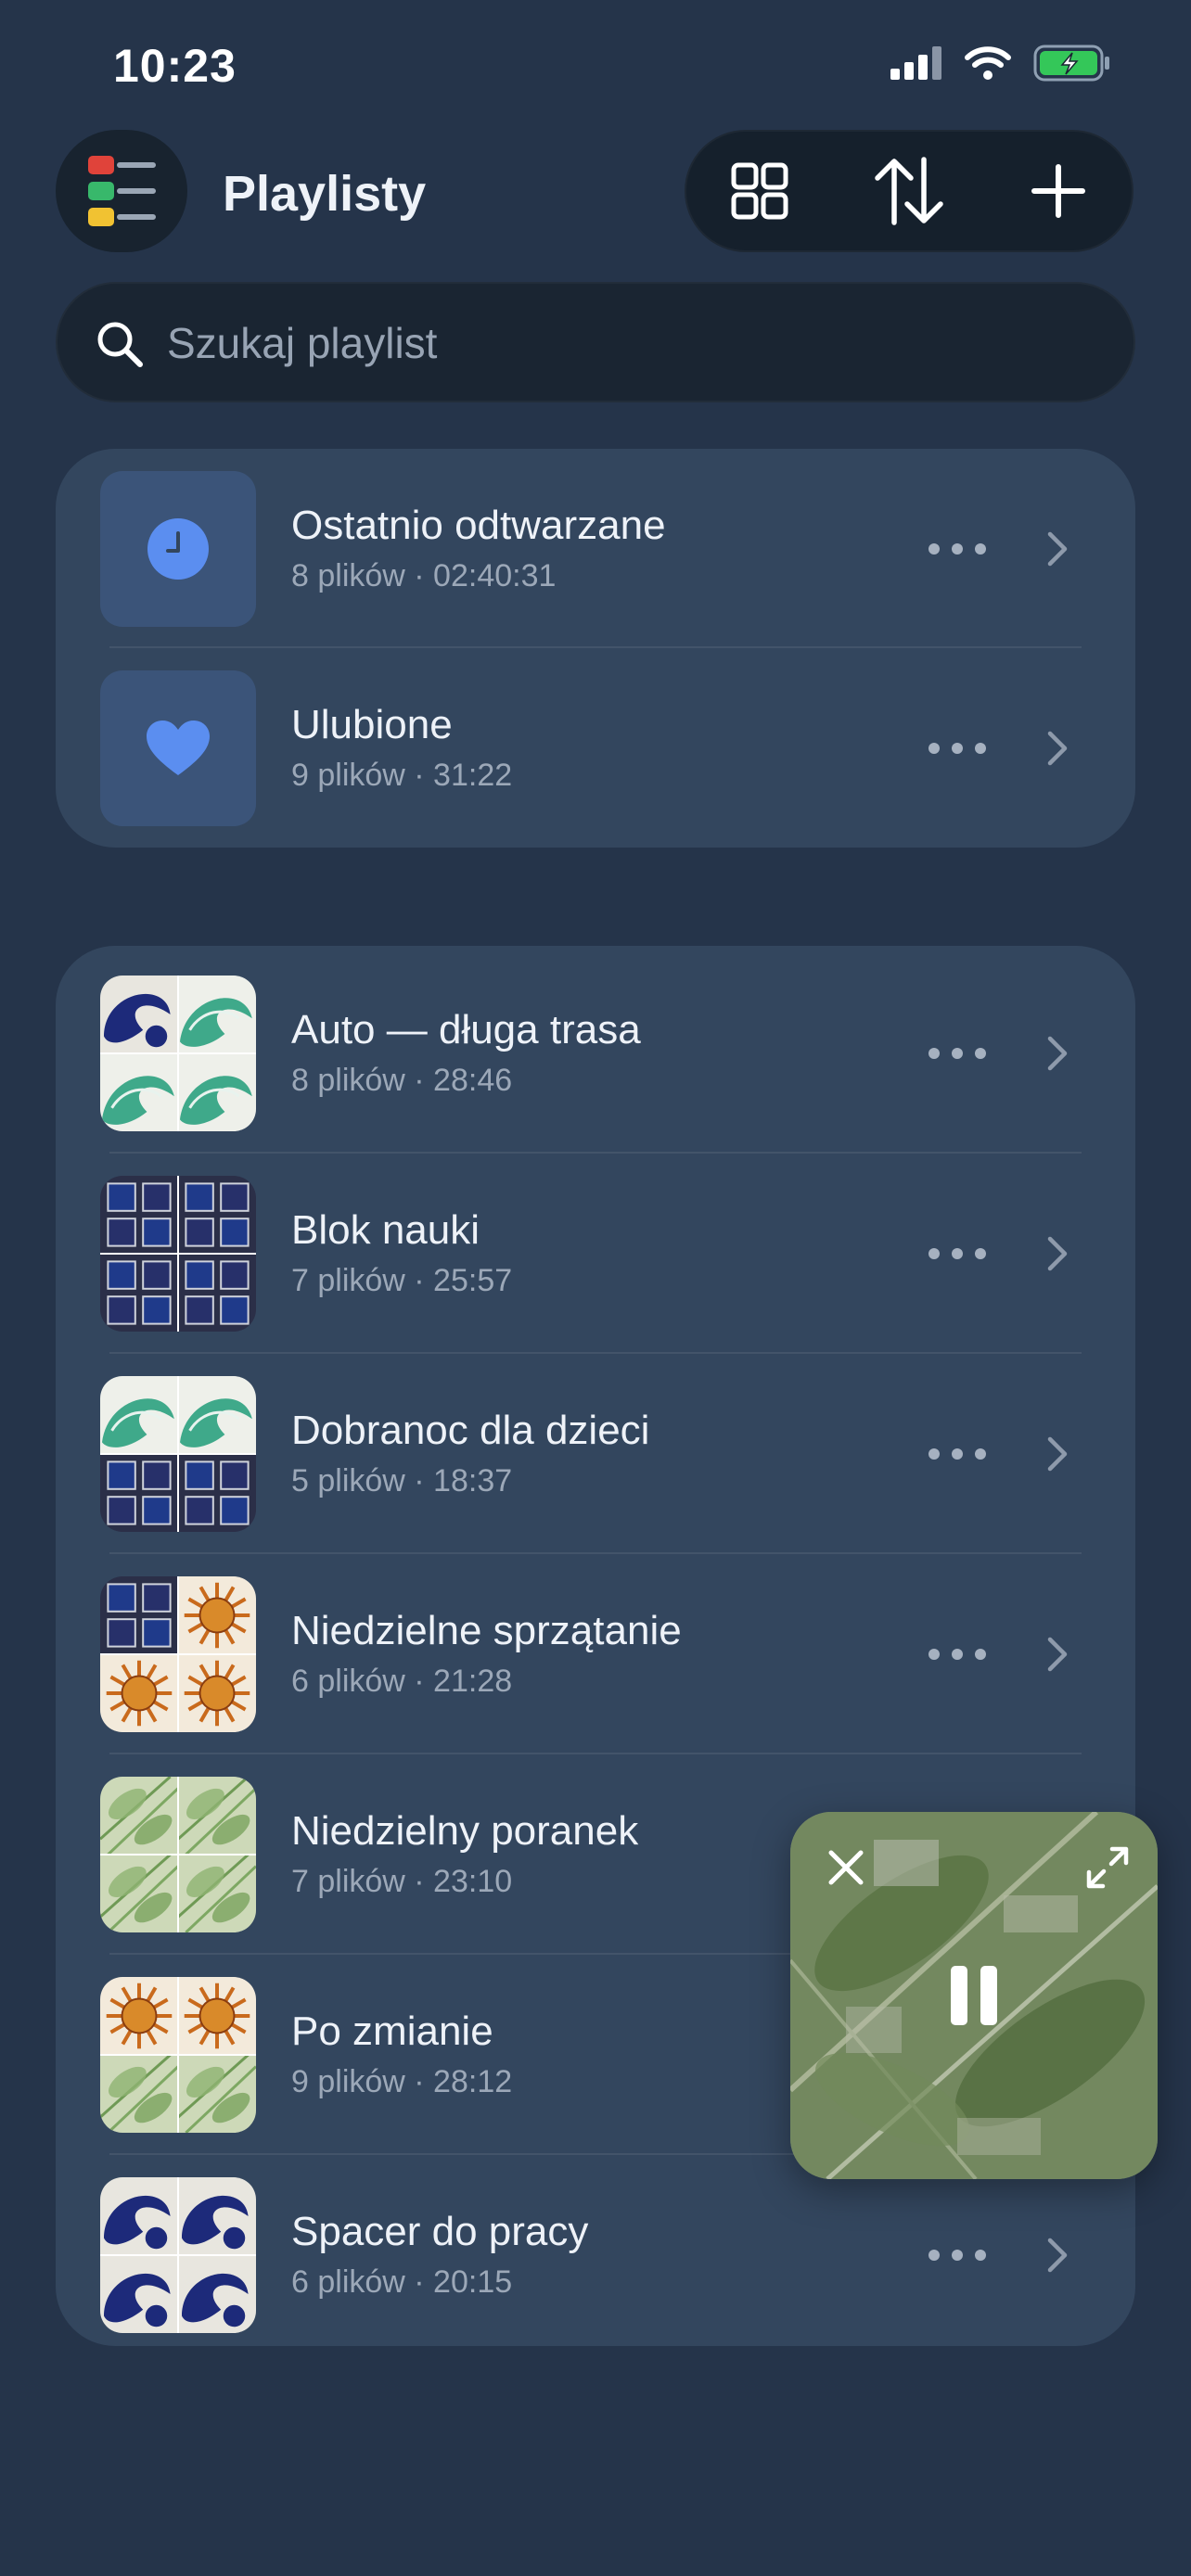 Image resolution: width=1191 pixels, height=2576 pixels. I want to click on playlist-stack-icon, so click(122, 191).